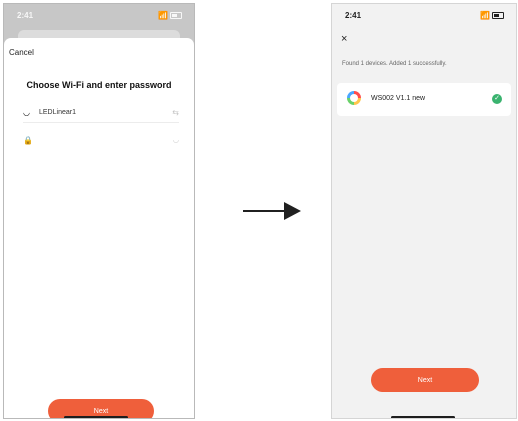 Image resolution: width=518 pixels, height=421 pixels. I want to click on device-logo-icon, so click(354, 98).